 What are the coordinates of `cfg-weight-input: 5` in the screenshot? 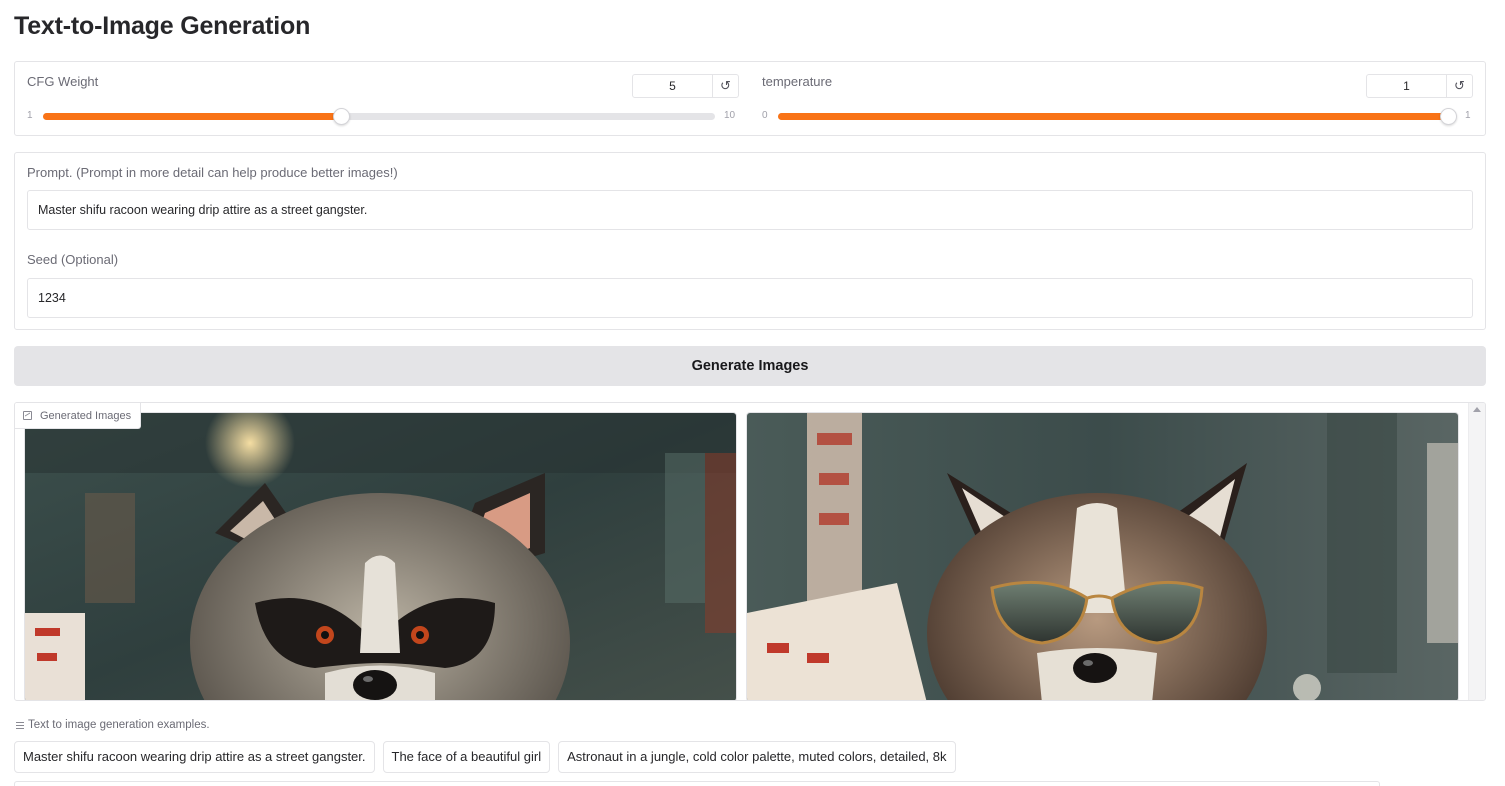 It's located at (673, 86).